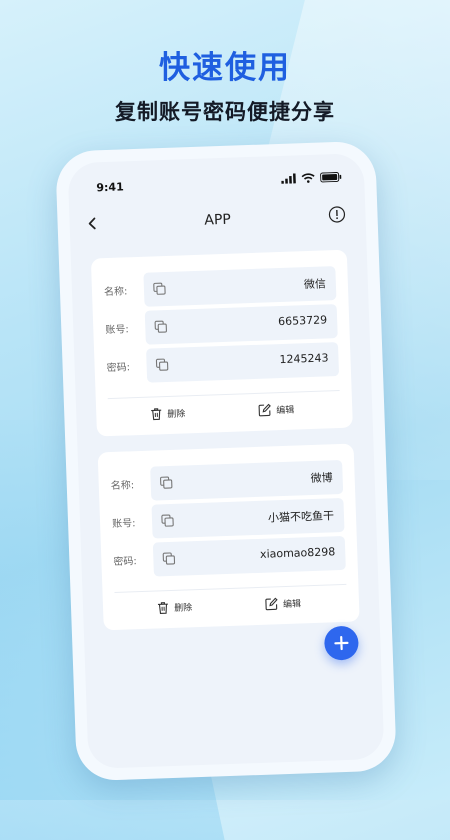 This screenshot has height=840, width=450. What do you see at coordinates (308, 178) in the screenshot?
I see `wifi-icon` at bounding box center [308, 178].